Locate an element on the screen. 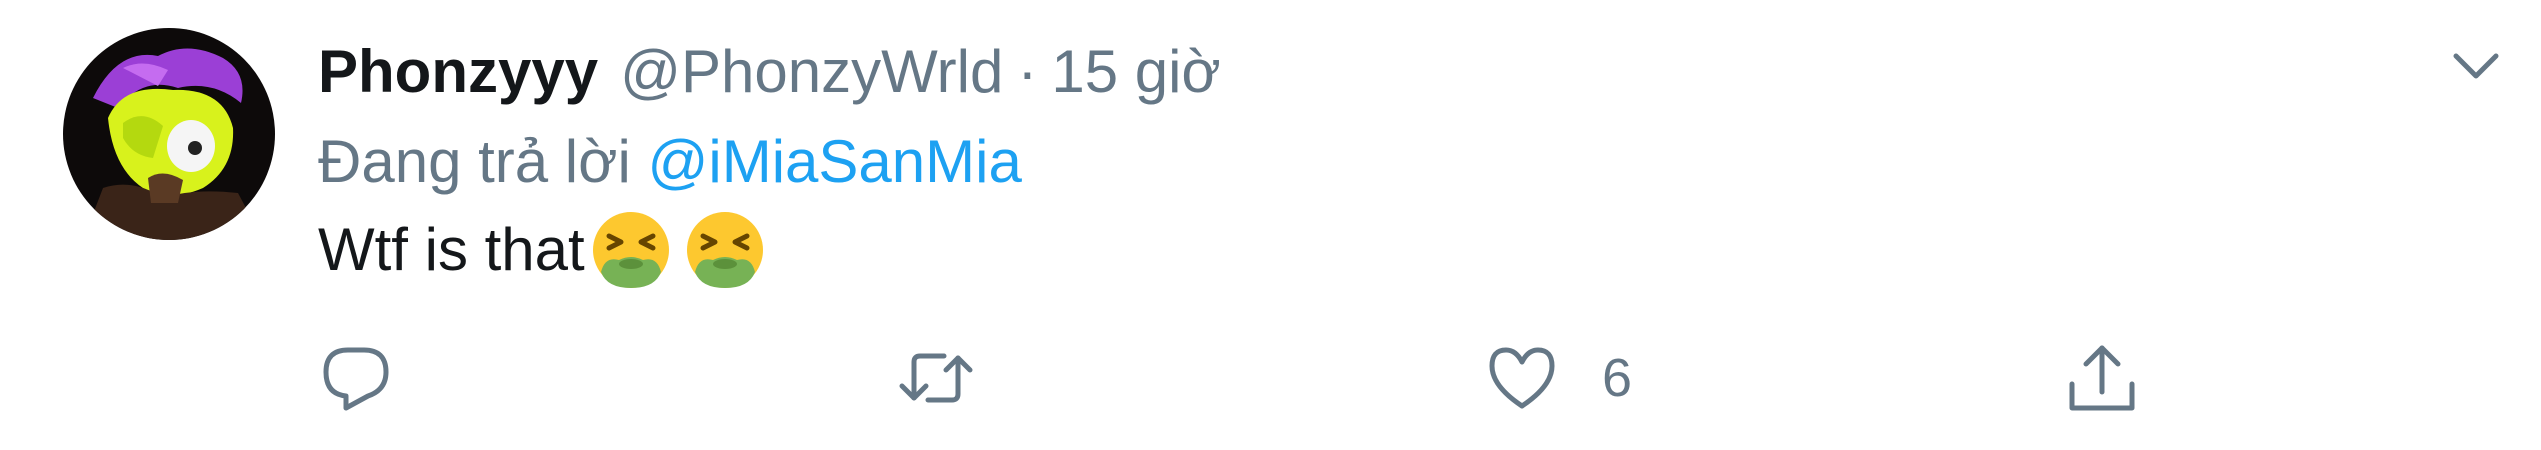 The image size is (2541, 450). share-button is located at coordinates (2102, 378).